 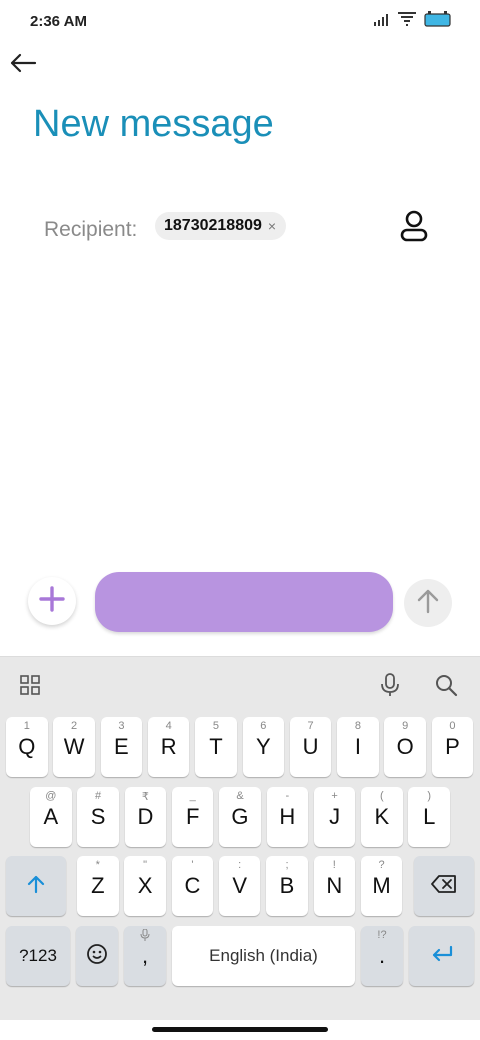 I want to click on person-icon, so click(x=414, y=228).